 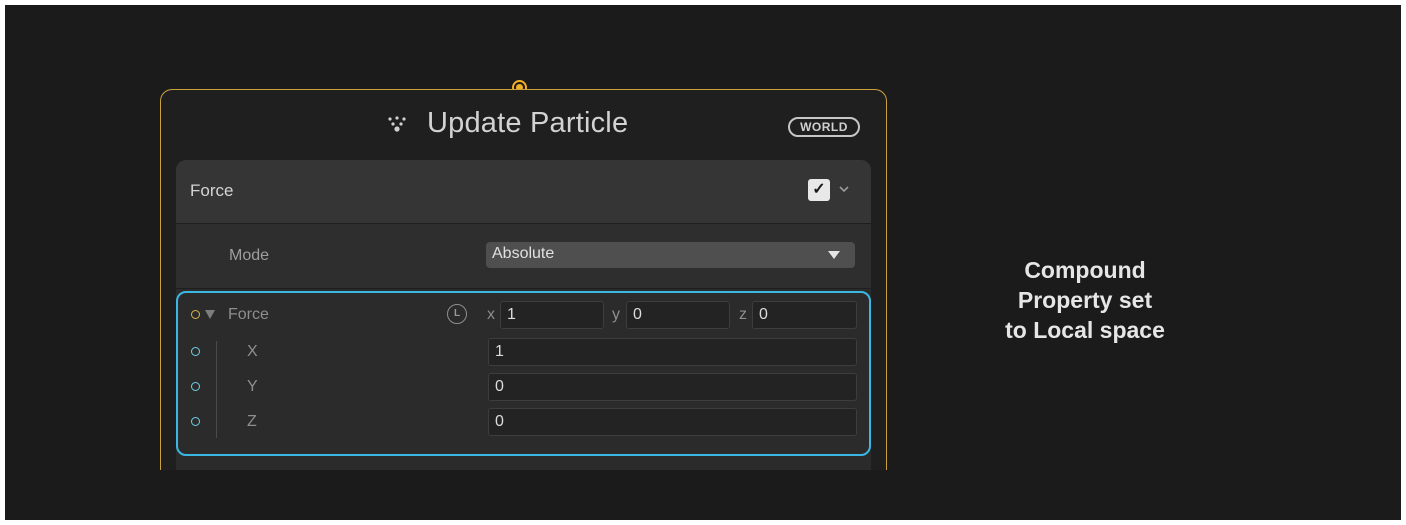 I want to click on mode-row: Mode Absolute, so click(x=523, y=256).